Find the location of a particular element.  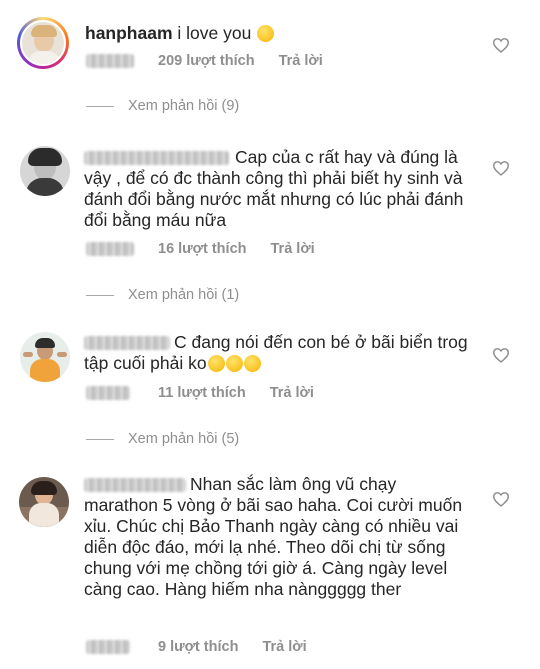

hushed-emoji-icon is located at coordinates (266, 33).